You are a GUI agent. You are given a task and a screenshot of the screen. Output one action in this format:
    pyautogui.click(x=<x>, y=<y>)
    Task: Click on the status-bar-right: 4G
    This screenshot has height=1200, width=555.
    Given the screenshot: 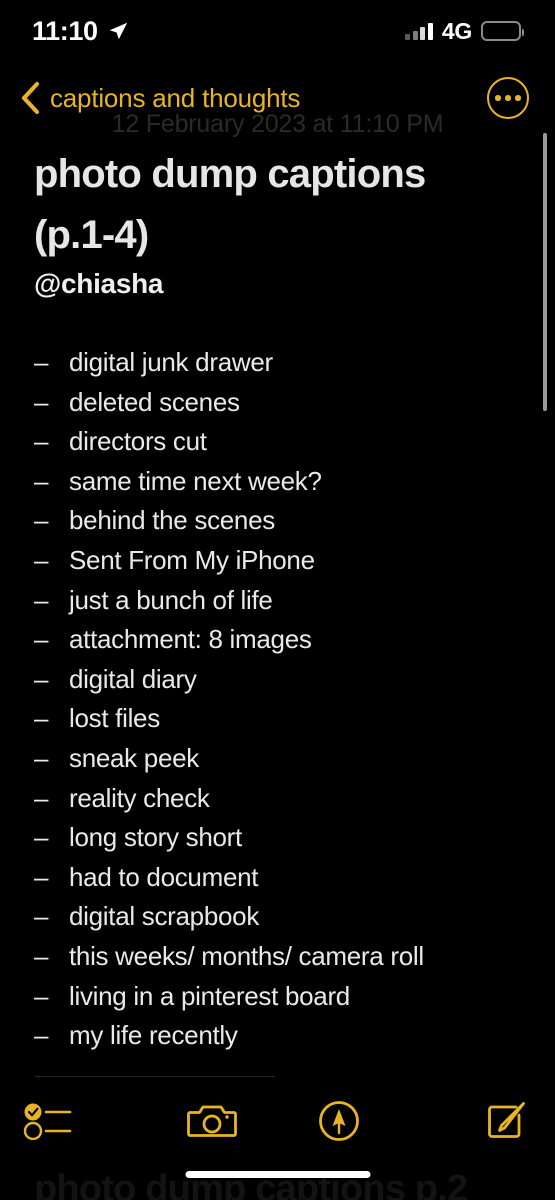 What is the action you would take?
    pyautogui.click(x=464, y=30)
    